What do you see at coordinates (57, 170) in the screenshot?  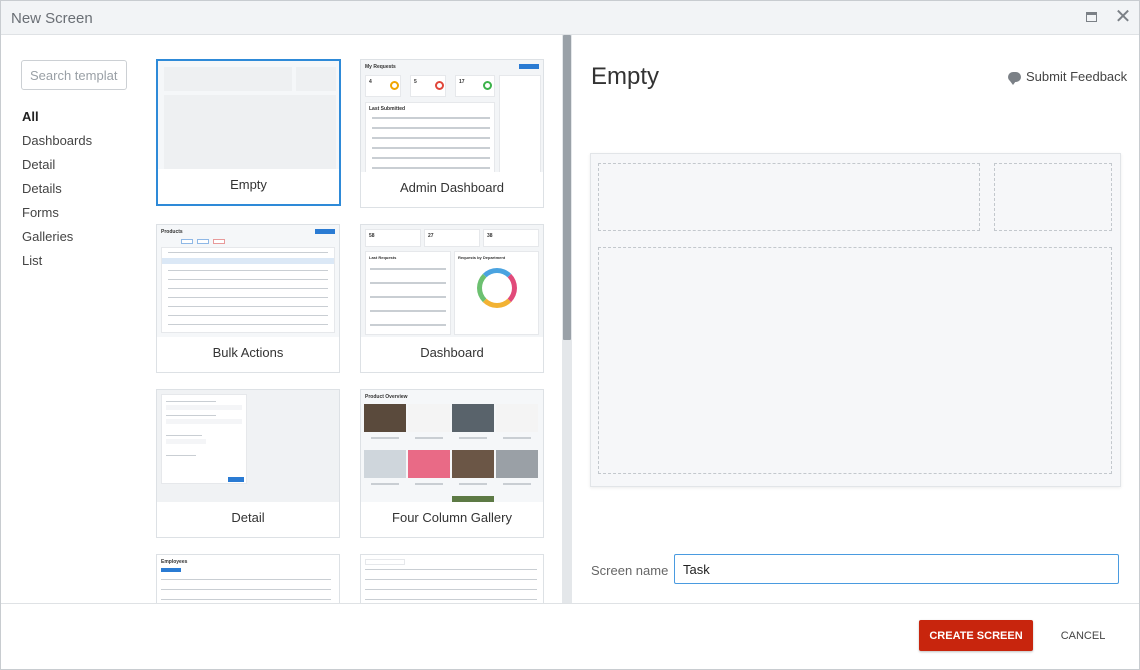 I see `category-detail: Detail` at bounding box center [57, 170].